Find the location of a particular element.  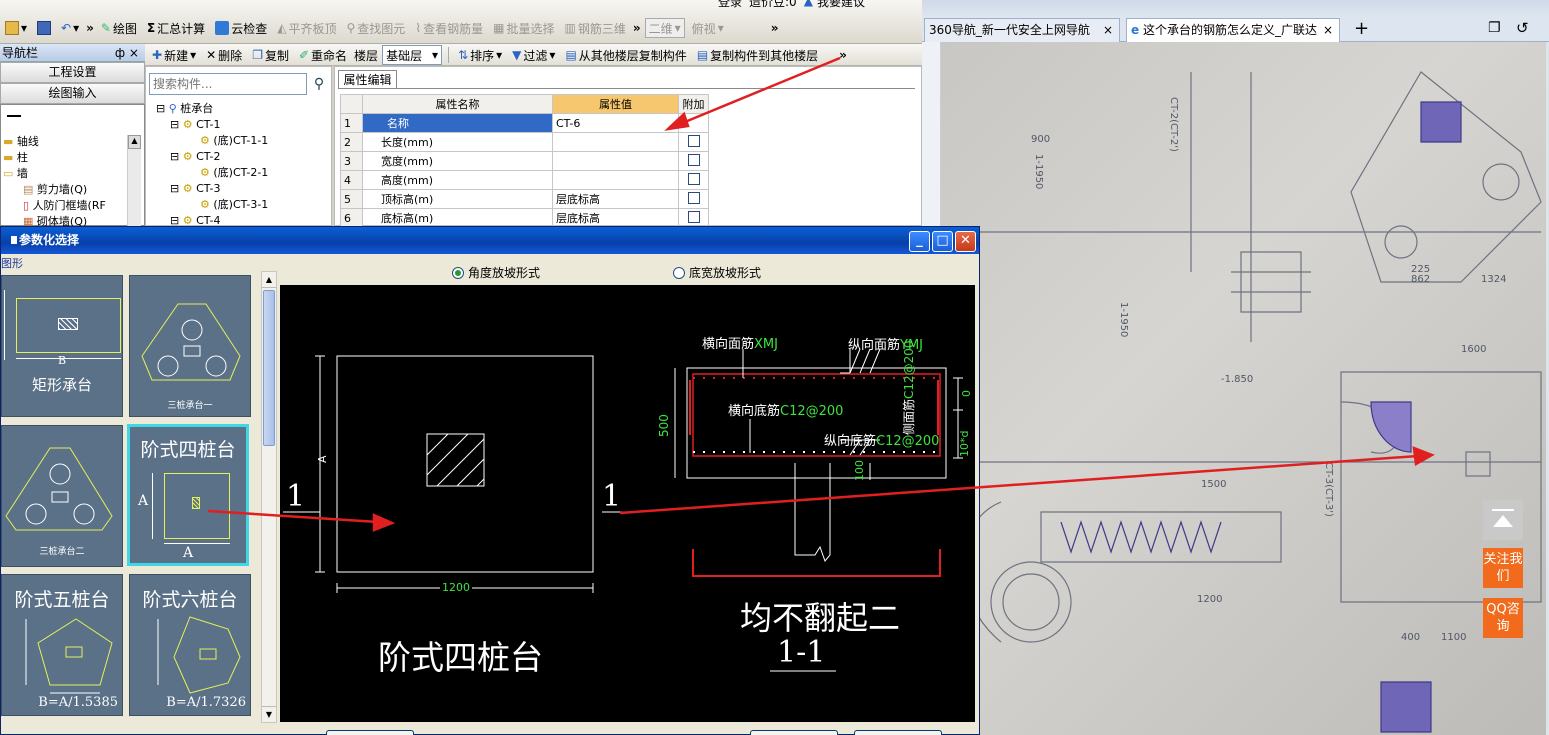

tab-property-edit: 属性编辑 is located at coordinates (367, 79).